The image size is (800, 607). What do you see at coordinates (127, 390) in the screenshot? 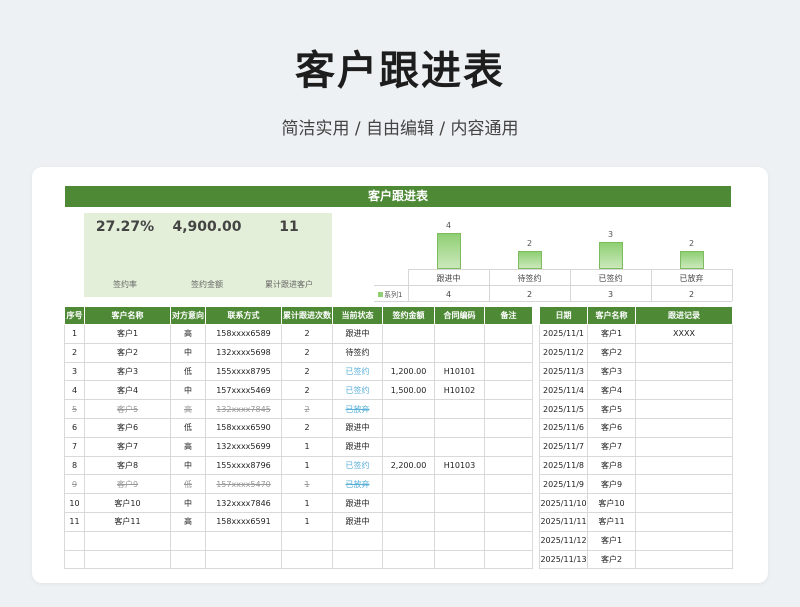
I see `table-cell: 客户4` at bounding box center [127, 390].